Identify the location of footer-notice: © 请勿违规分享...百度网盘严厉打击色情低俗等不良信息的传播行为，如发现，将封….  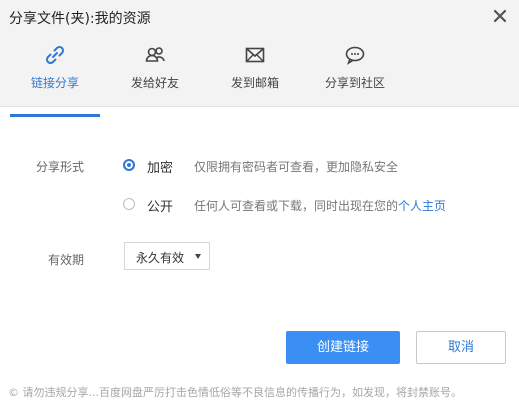
(235, 392).